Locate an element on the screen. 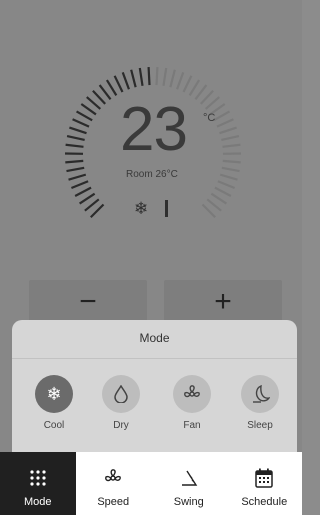  tab-label: Speed is located at coordinates (113, 502).